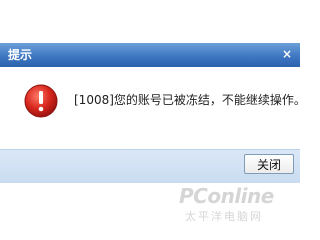  I want to click on dialog-title-bar: 提示 ×, so click(150, 55).